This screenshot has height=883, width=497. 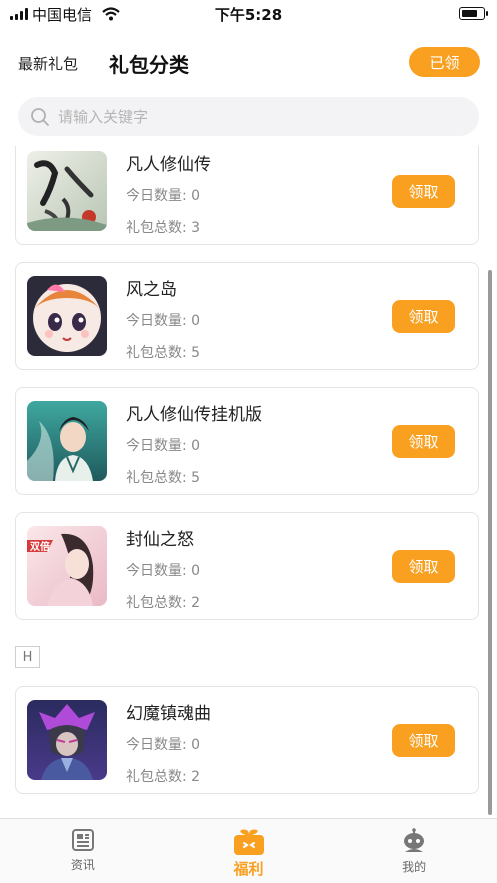 I want to click on huanmo-icon, so click(x=67, y=740).